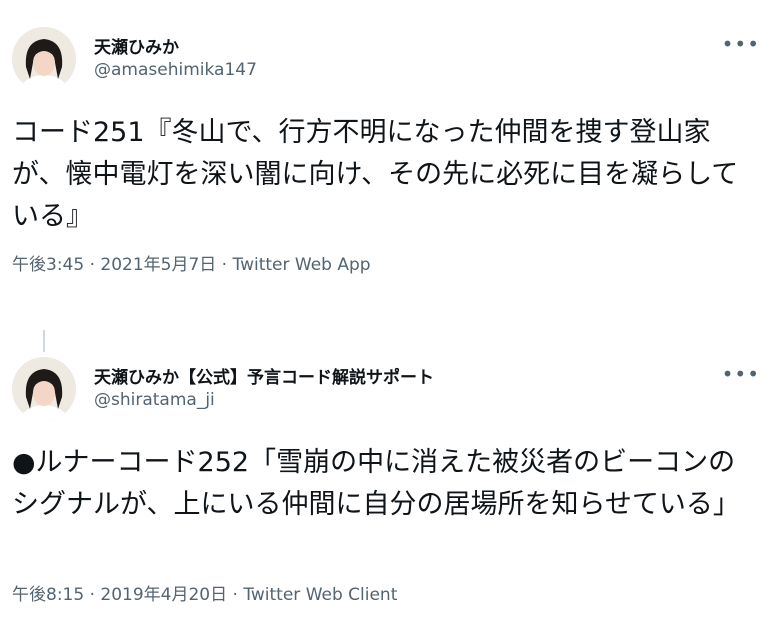  Describe the element at coordinates (136, 45) in the screenshot. I see `display-name: 天瀬ひみか` at that location.